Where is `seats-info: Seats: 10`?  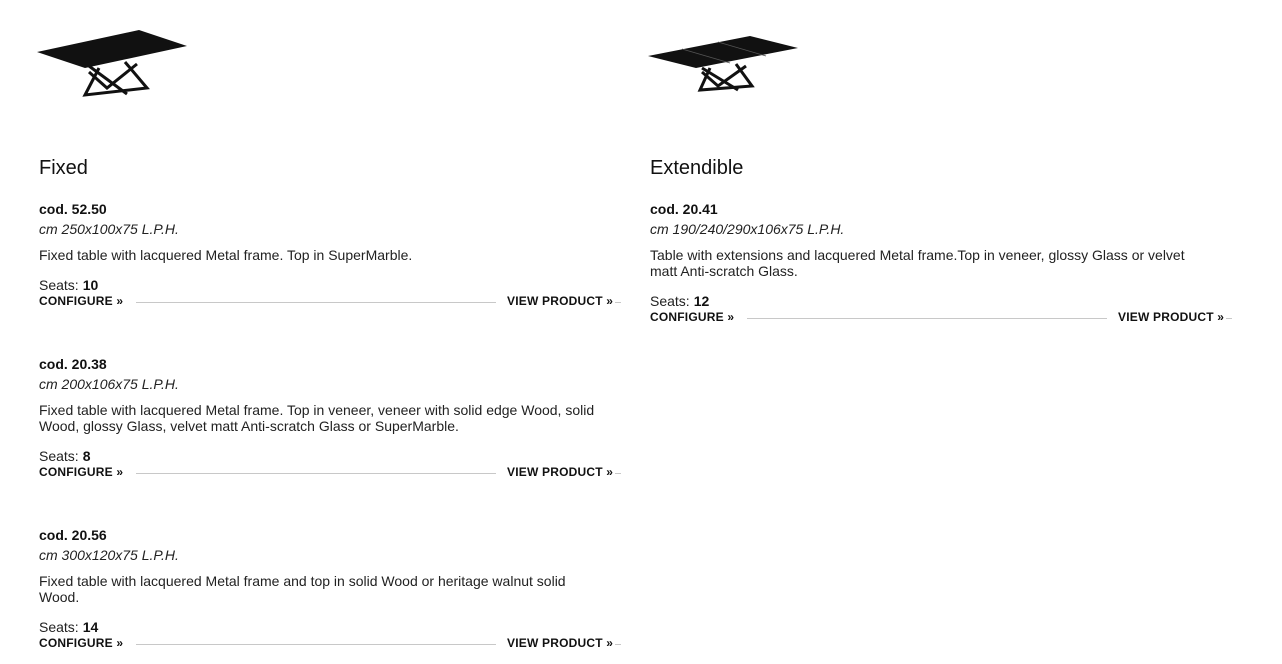 seats-info: Seats: 10 is located at coordinates (330, 285).